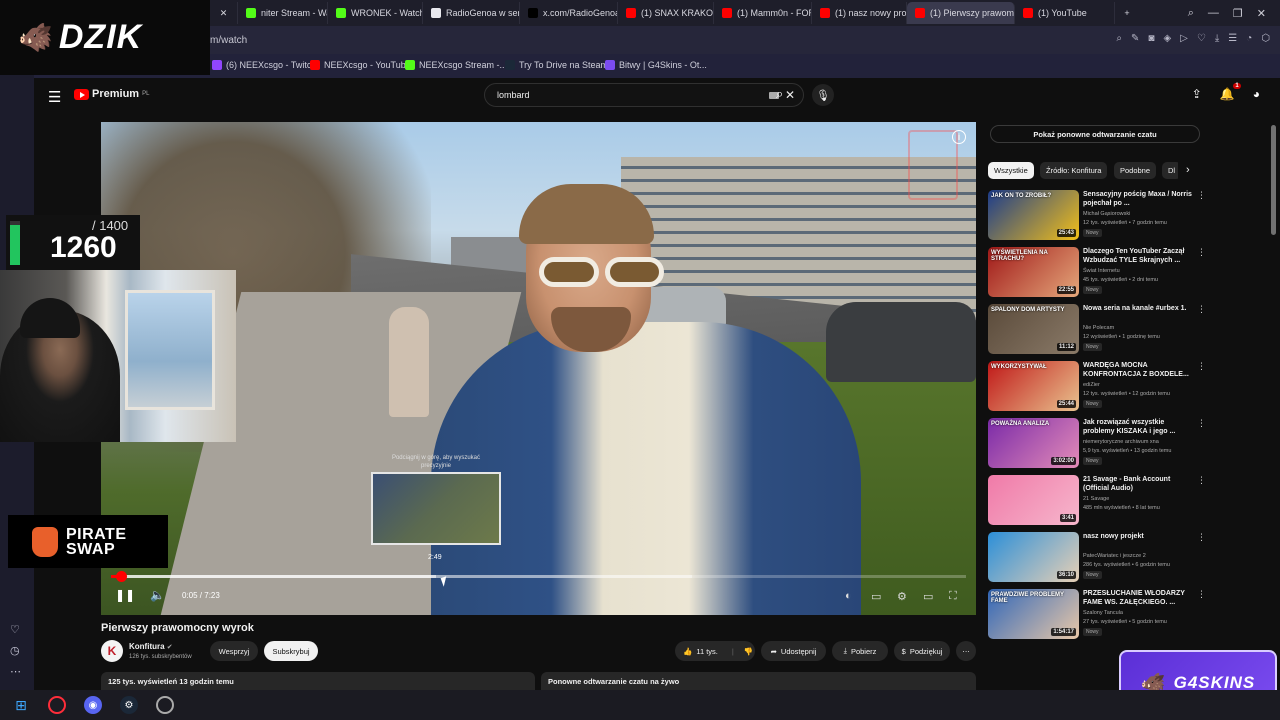 The width and height of the screenshot is (1280, 720). Describe the element at coordinates (1139, 536) in the screenshot. I see `video-title: nasz nowy projekt` at that location.